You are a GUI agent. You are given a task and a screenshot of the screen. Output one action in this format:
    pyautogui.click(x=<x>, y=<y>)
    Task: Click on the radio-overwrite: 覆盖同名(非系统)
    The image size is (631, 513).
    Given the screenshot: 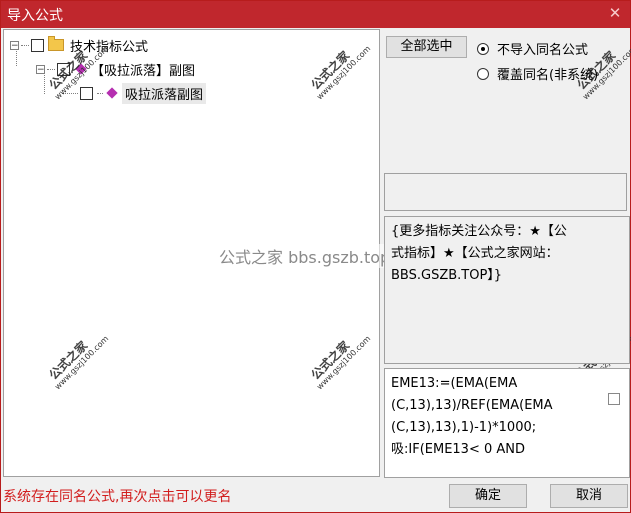 What is the action you would take?
    pyautogui.click(x=537, y=73)
    